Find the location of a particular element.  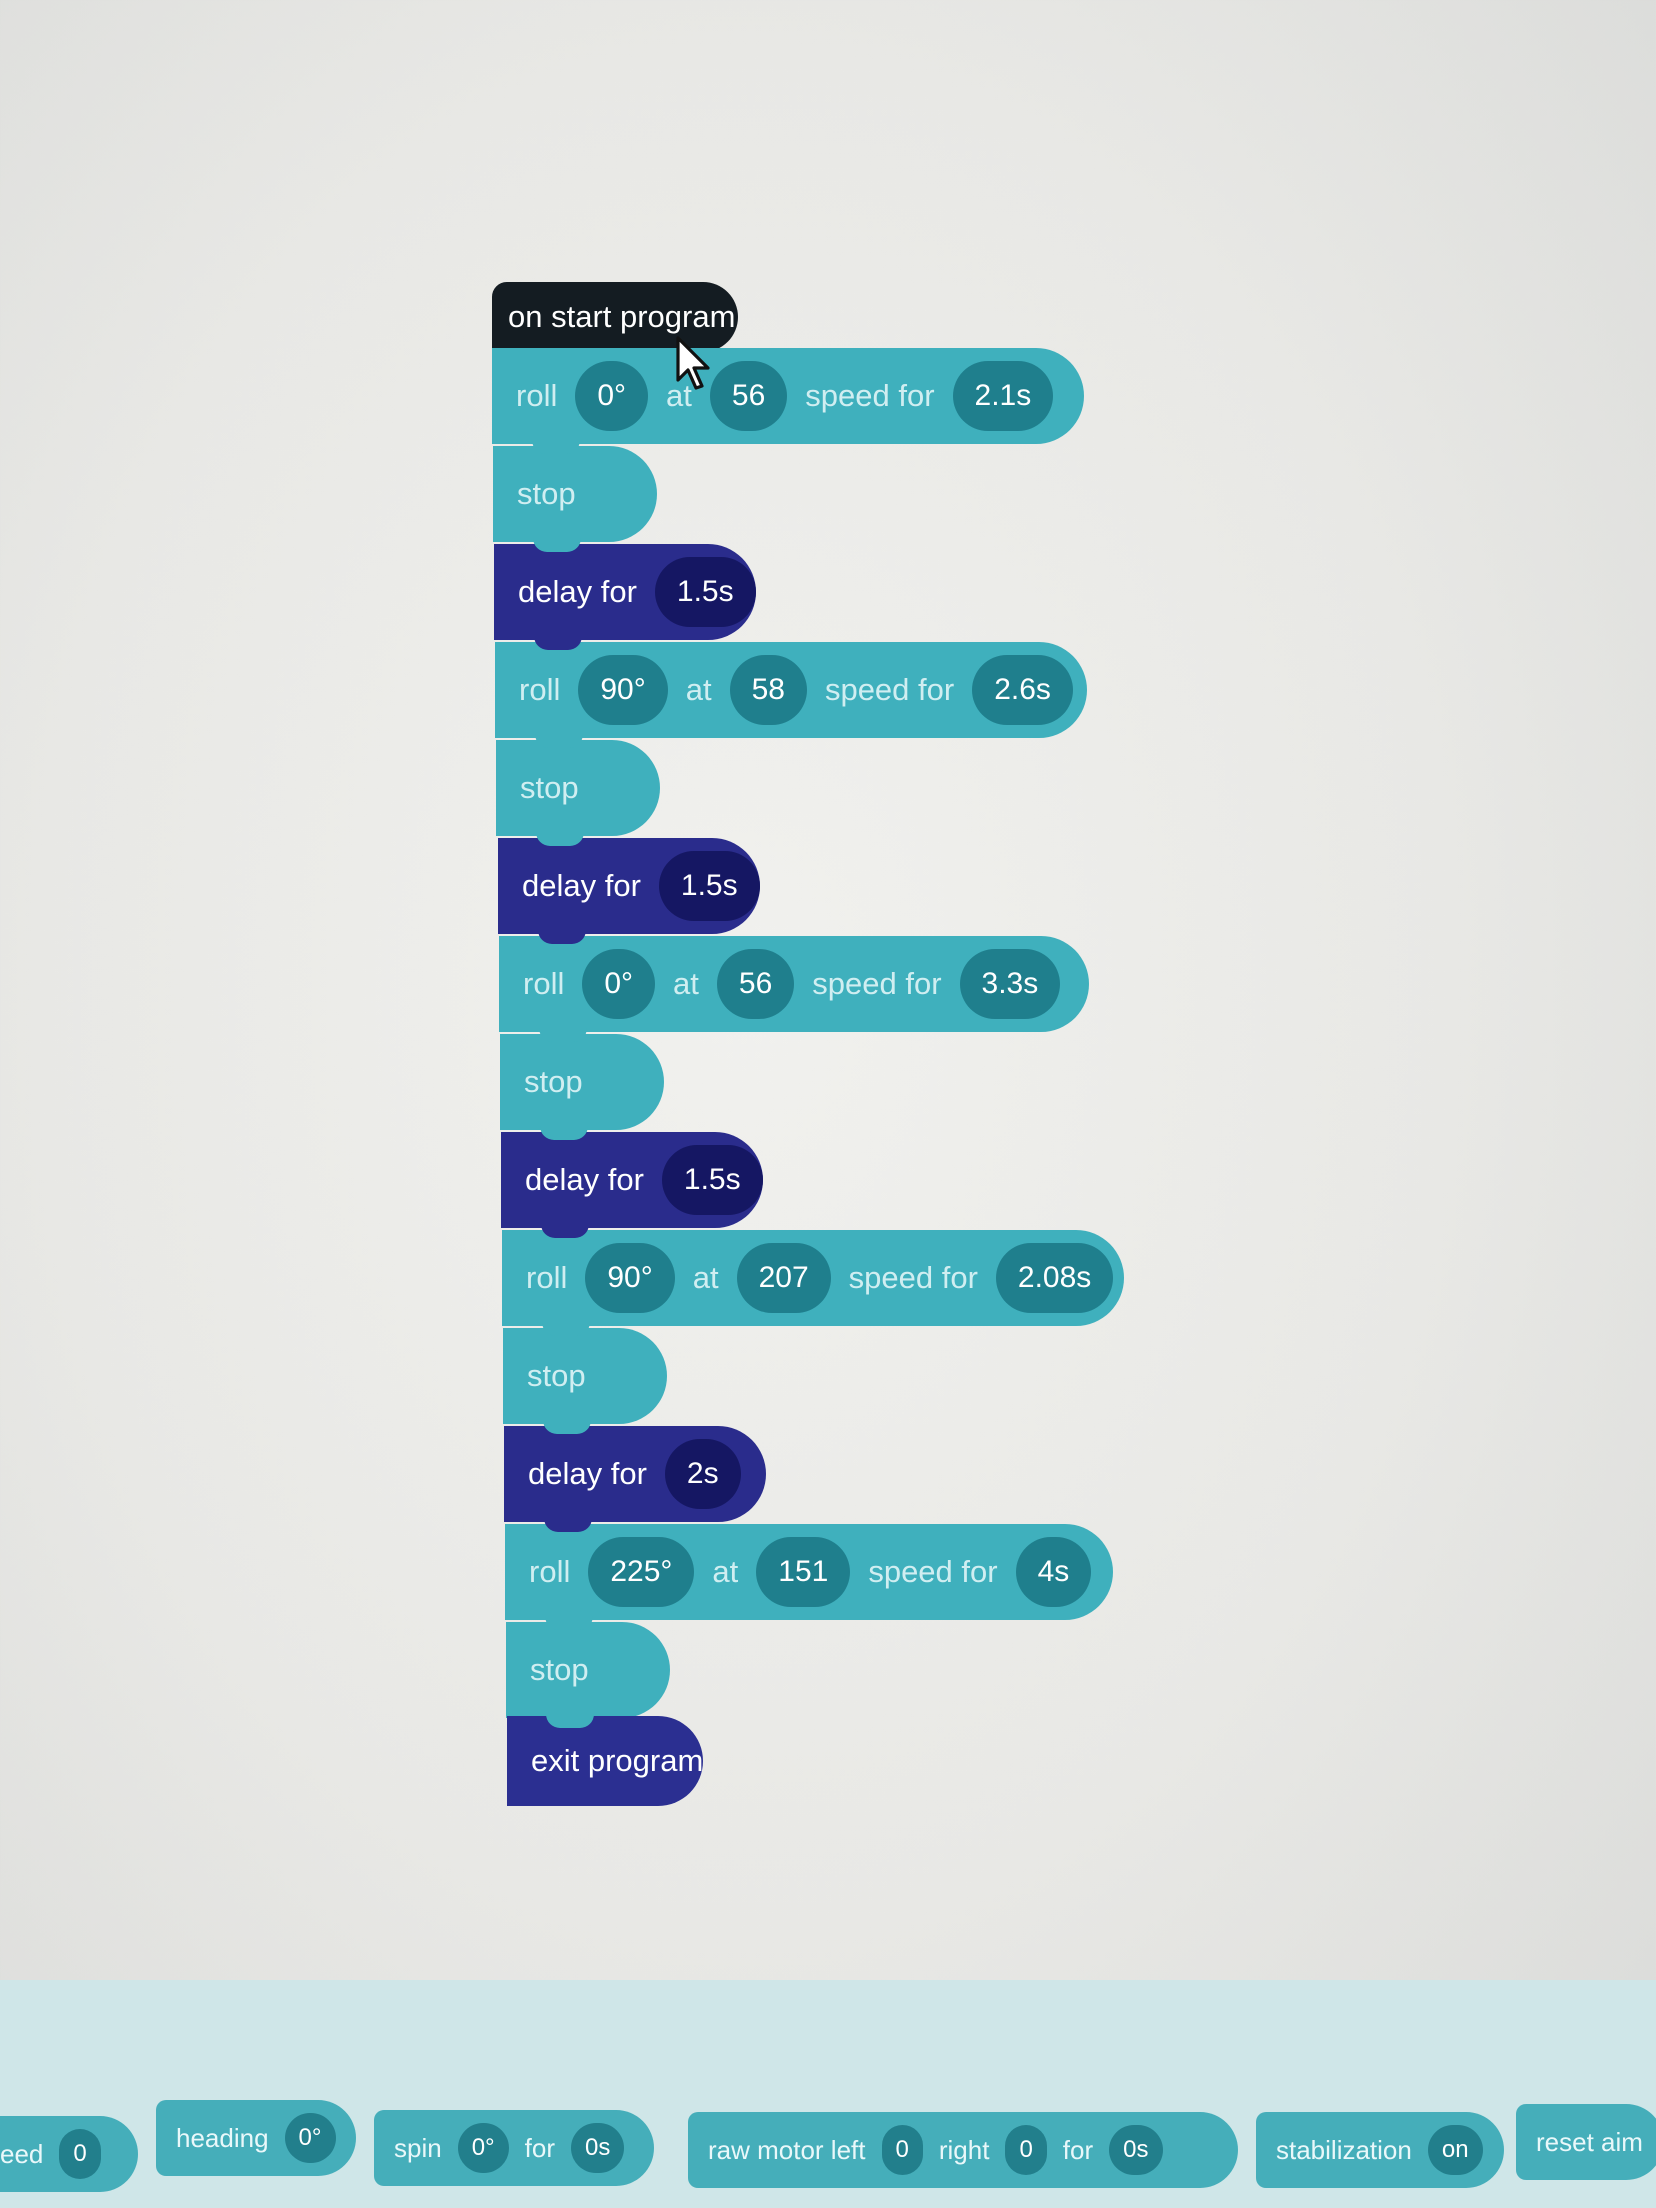

roll-duration-input: 4s is located at coordinates (1053, 1572).